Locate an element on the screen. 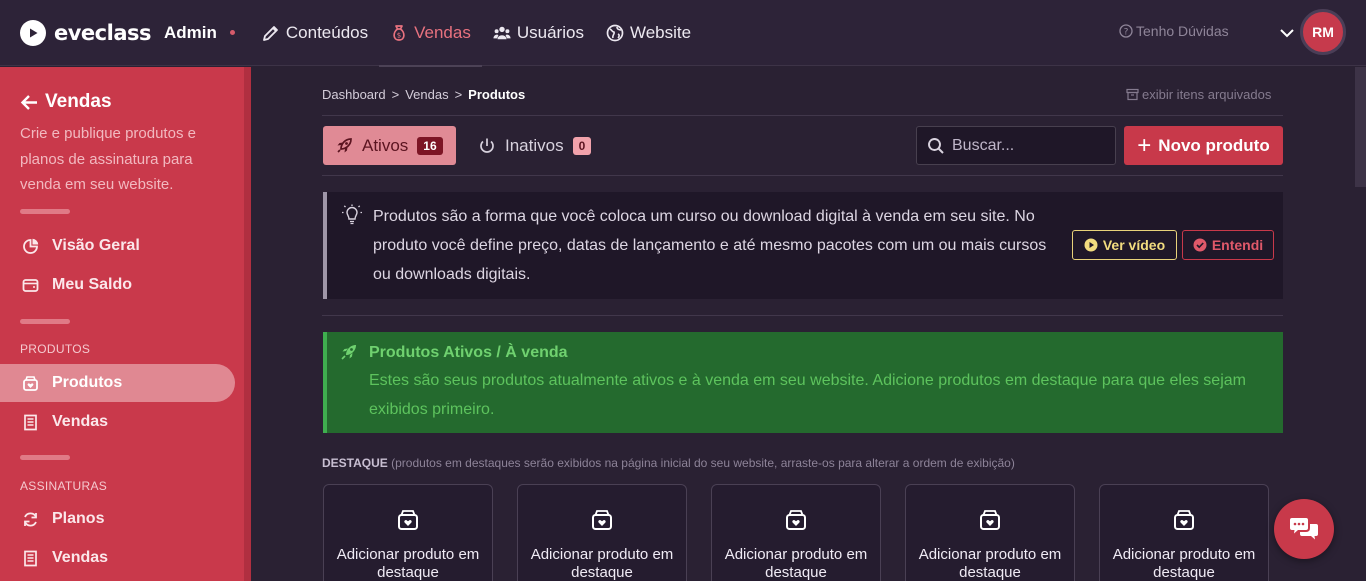  sidebar-item-vendas: Vendas is located at coordinates (117, 422).